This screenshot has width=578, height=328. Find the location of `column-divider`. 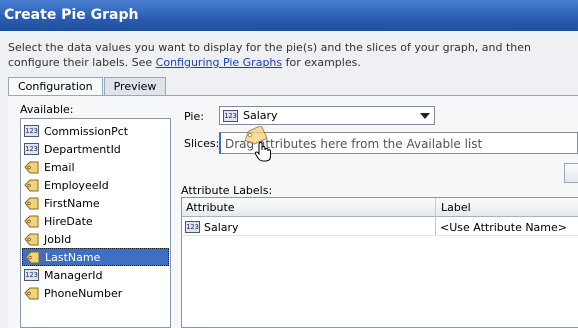

column-divider is located at coordinates (435, 217).